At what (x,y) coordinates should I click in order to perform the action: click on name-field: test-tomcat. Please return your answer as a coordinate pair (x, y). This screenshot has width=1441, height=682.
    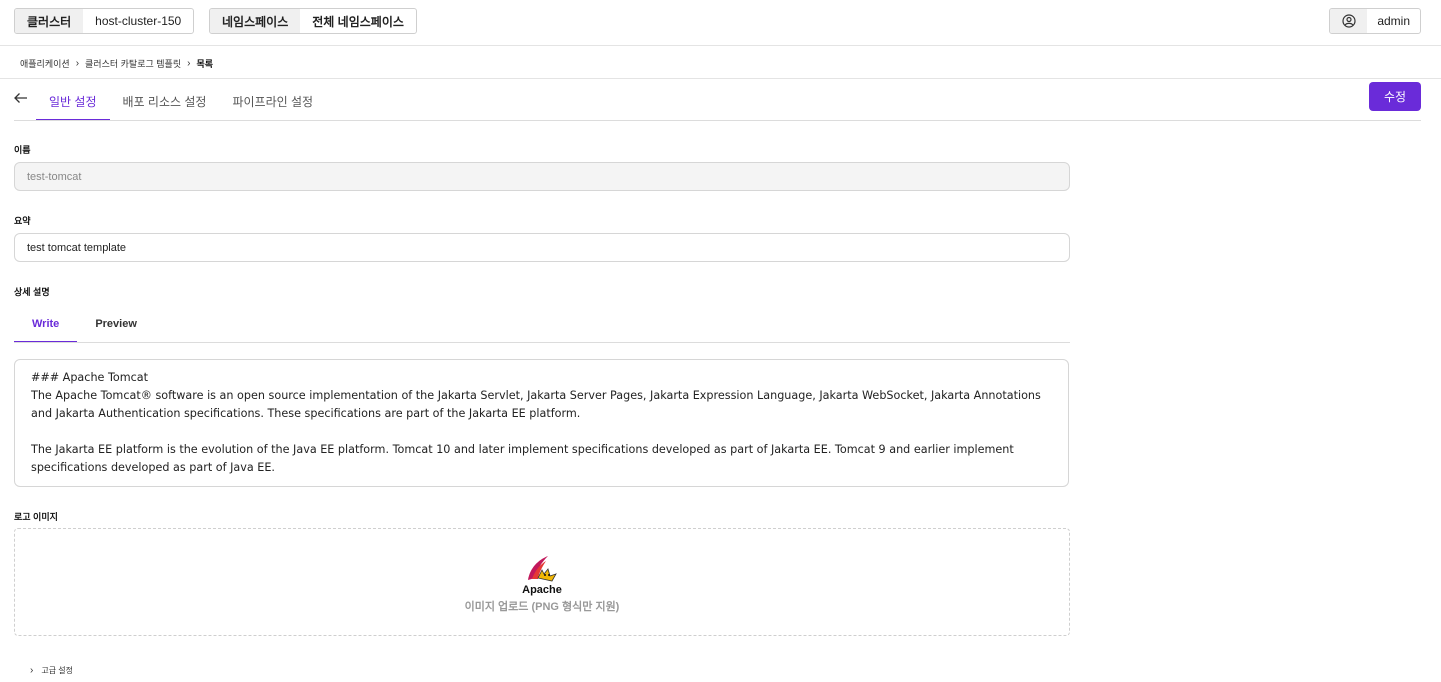
    Looking at the image, I should click on (542, 176).